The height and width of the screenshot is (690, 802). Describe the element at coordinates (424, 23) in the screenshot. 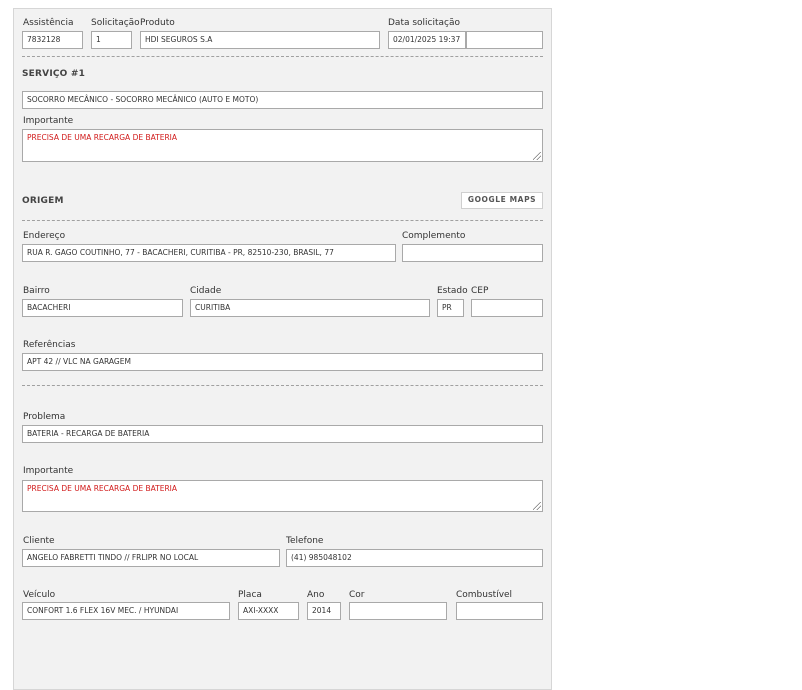

I see `data-solicitacao-label: Data solicitação` at that location.